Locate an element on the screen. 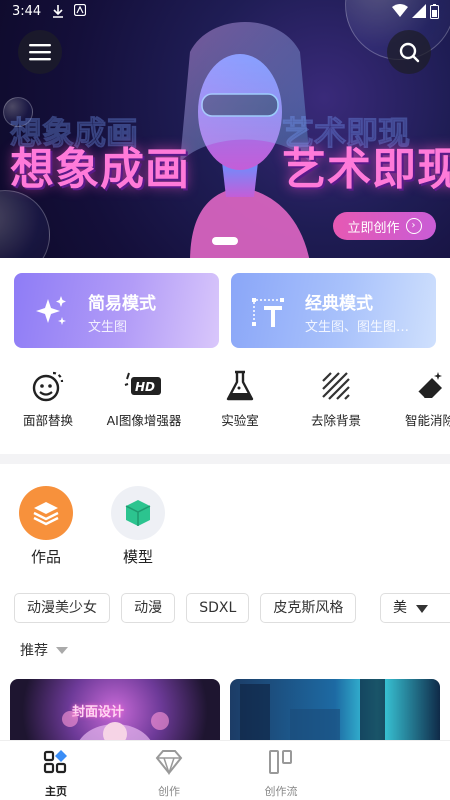 Image resolution: width=450 pixels, height=800 pixels. nav-home: 主页 is located at coordinates (56, 774).